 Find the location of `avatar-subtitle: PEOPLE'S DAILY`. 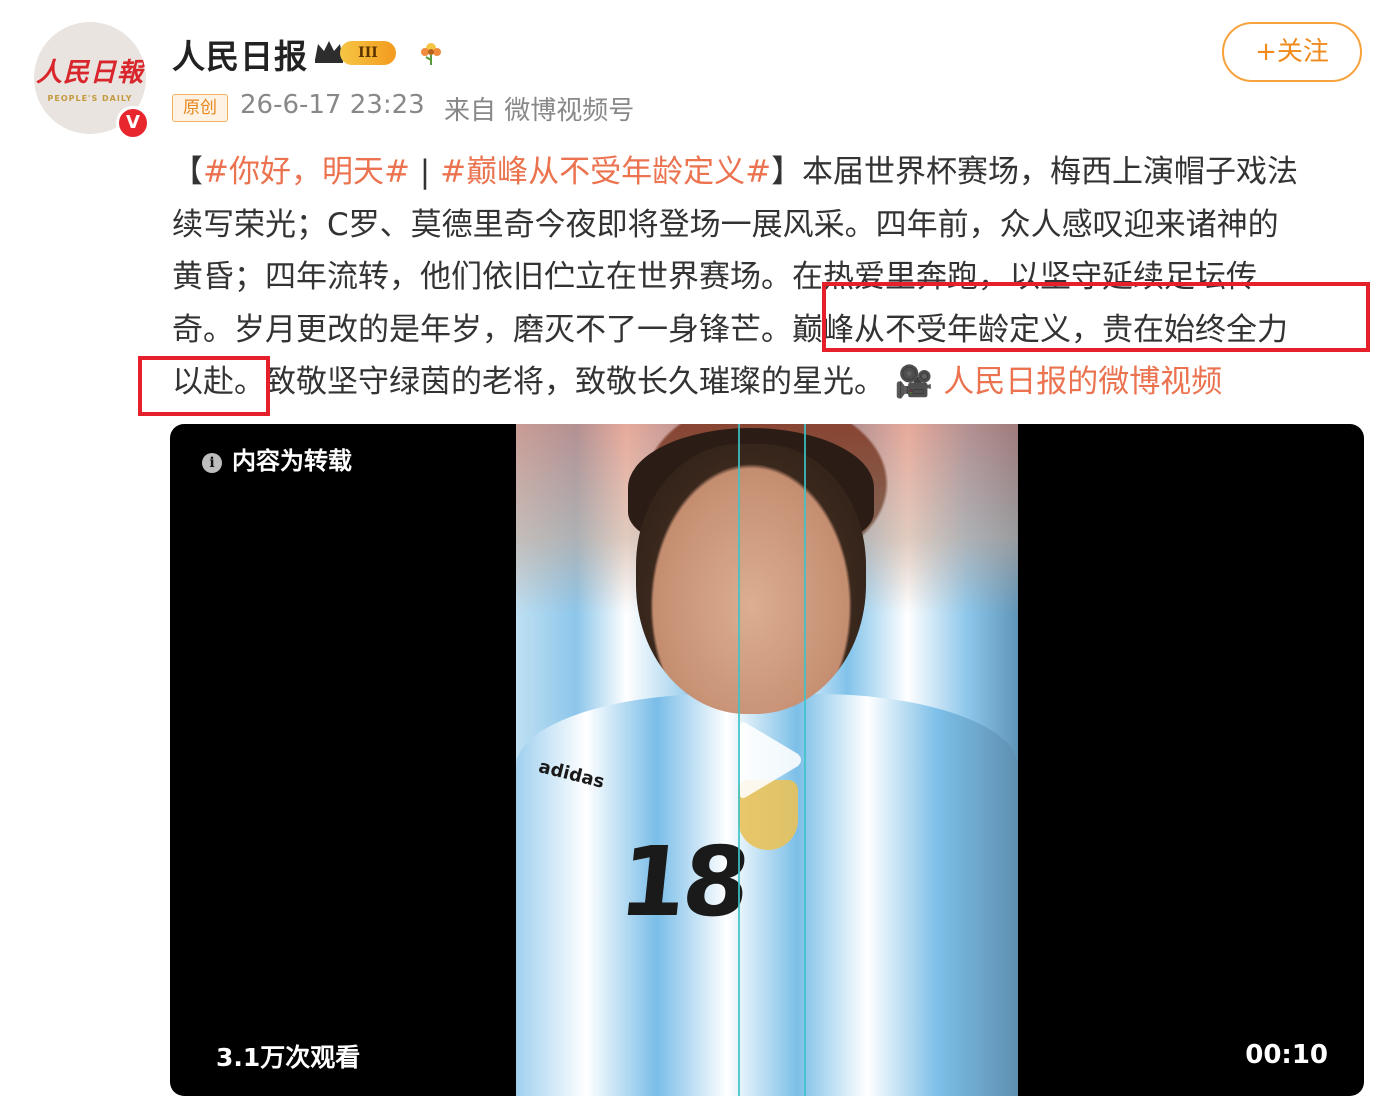

avatar-subtitle: PEOPLE'S DAILY is located at coordinates (90, 98).